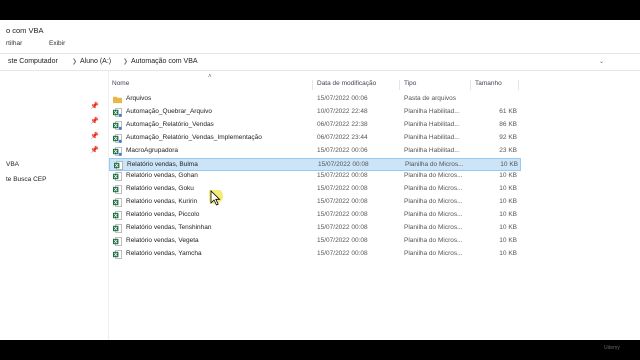 The image size is (640, 360). What do you see at coordinates (54, 205) in the screenshot?
I see `navigation-pane: 📌 📌 📌 📌 VBA te Busca CEP` at bounding box center [54, 205].